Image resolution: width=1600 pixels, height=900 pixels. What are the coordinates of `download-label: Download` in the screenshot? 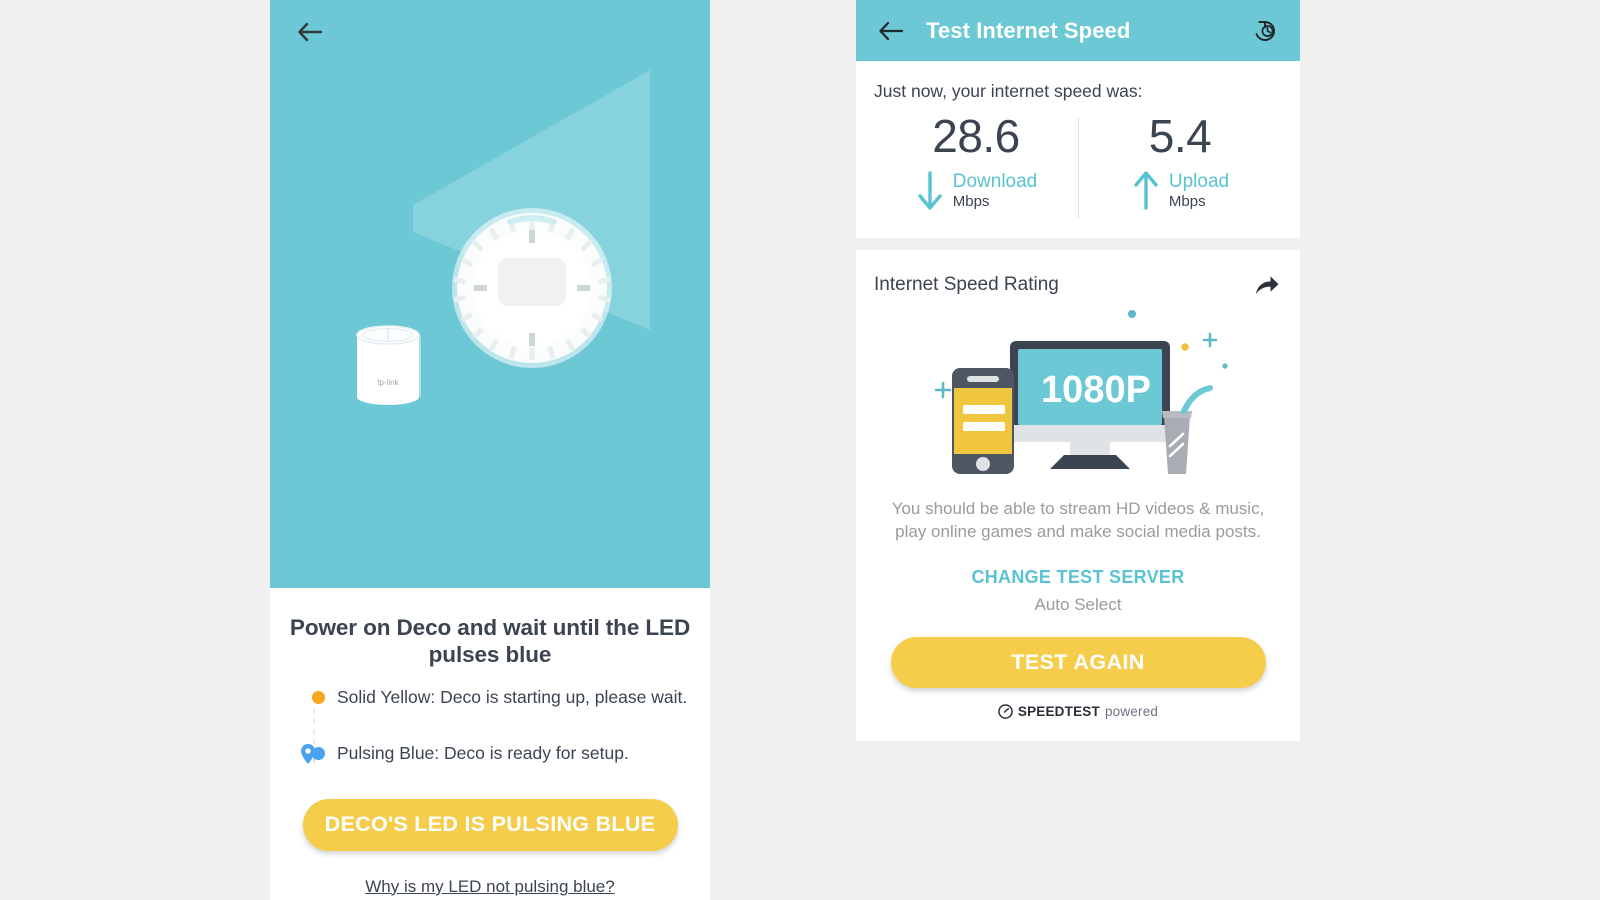 It's located at (995, 181).